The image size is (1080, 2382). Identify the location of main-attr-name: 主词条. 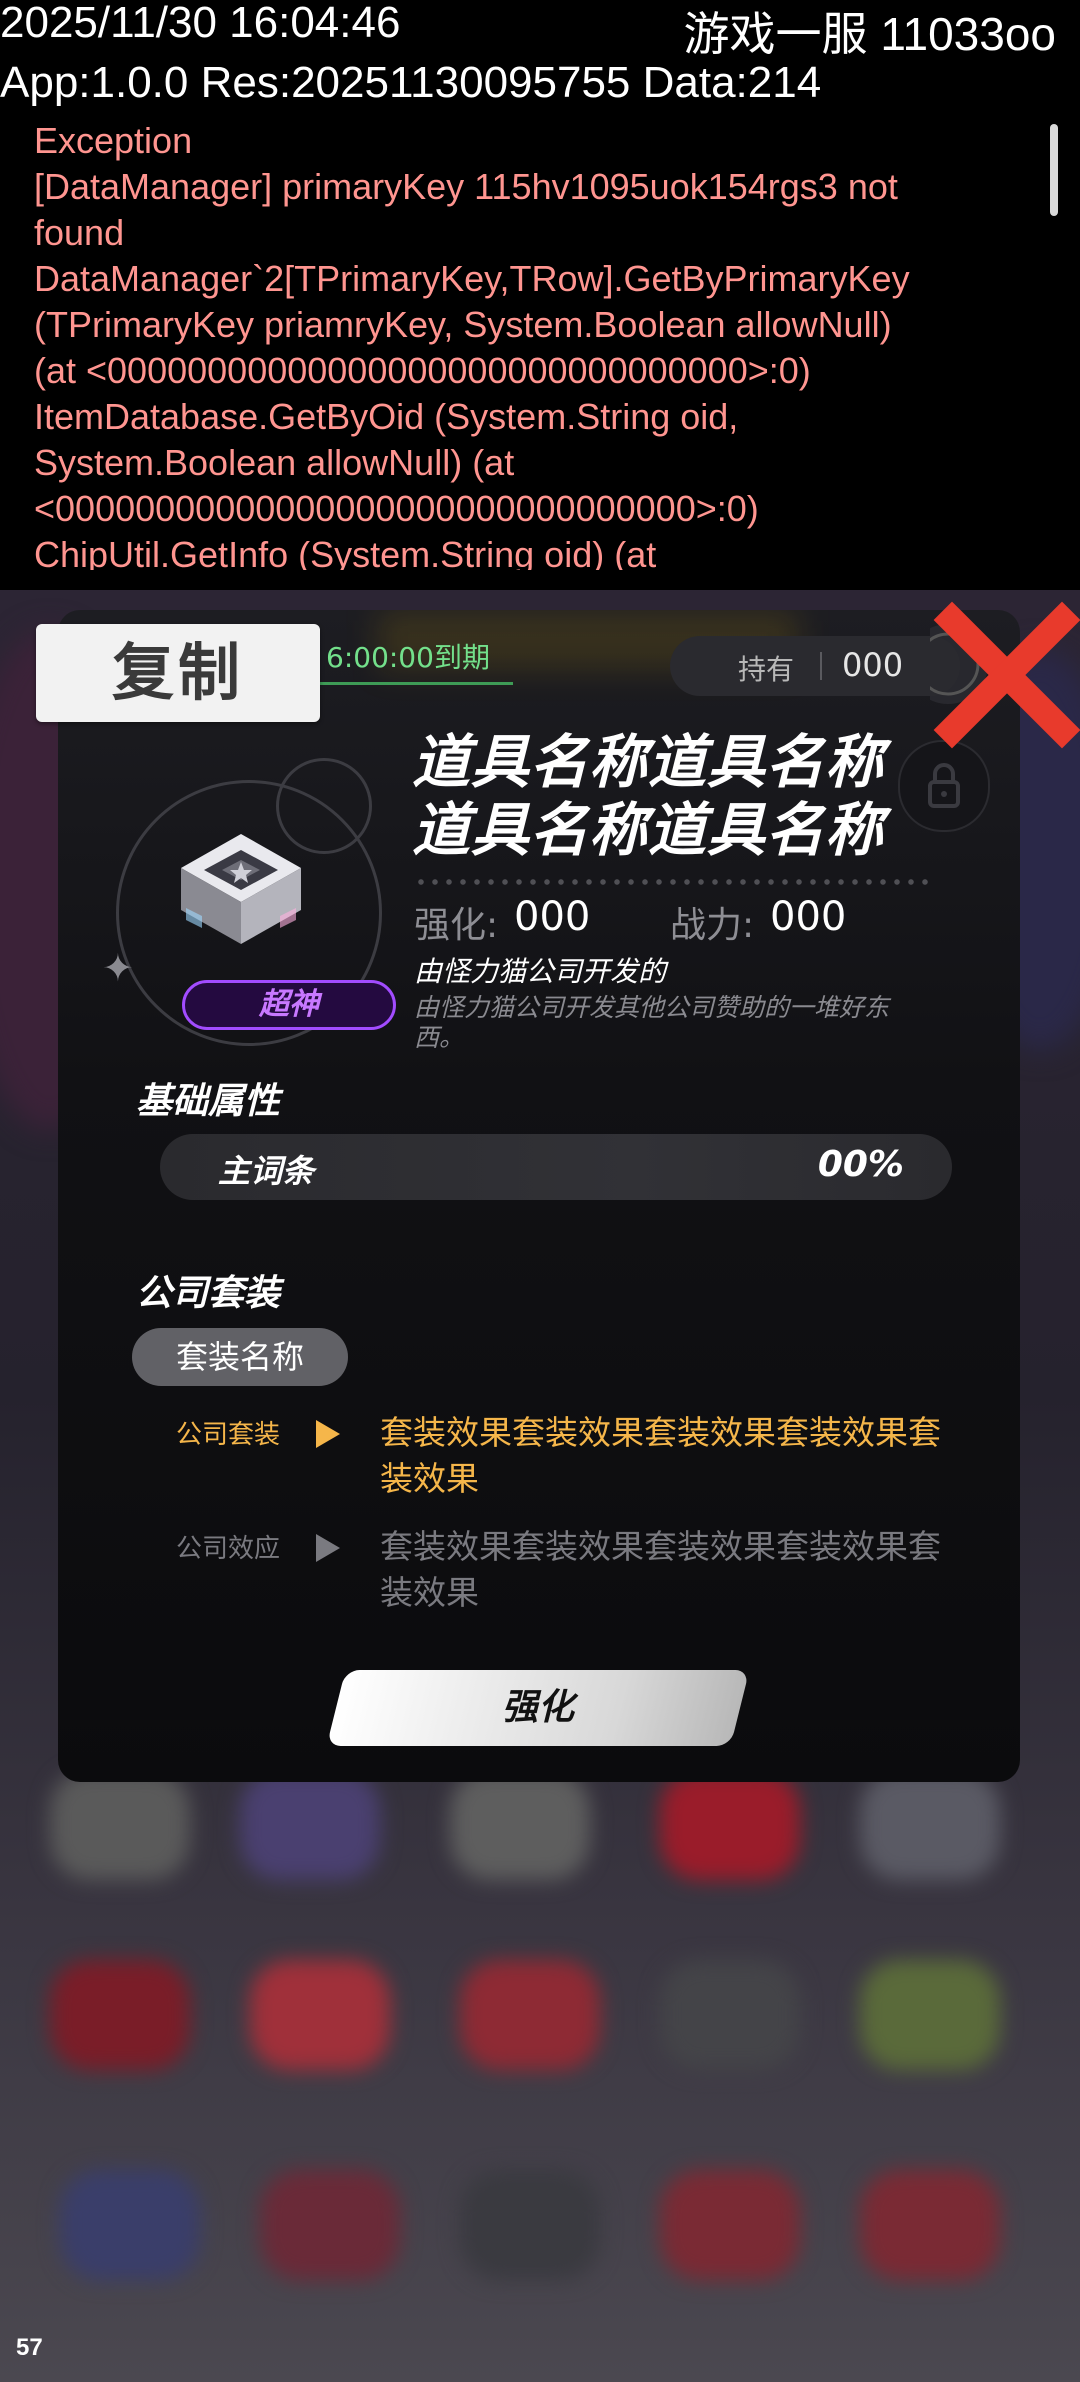
(266, 1171).